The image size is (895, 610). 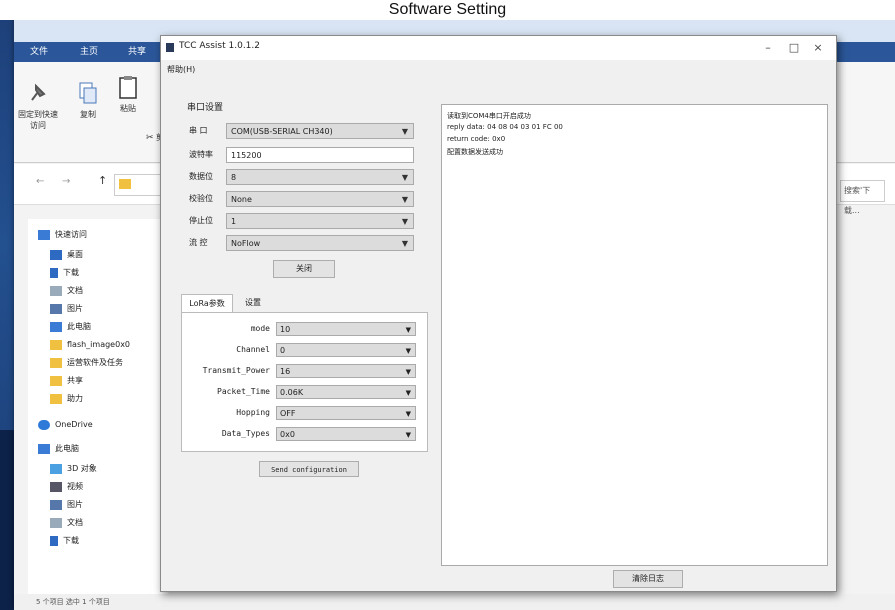 I want to click on tab-file: 文件, so click(x=39, y=52).